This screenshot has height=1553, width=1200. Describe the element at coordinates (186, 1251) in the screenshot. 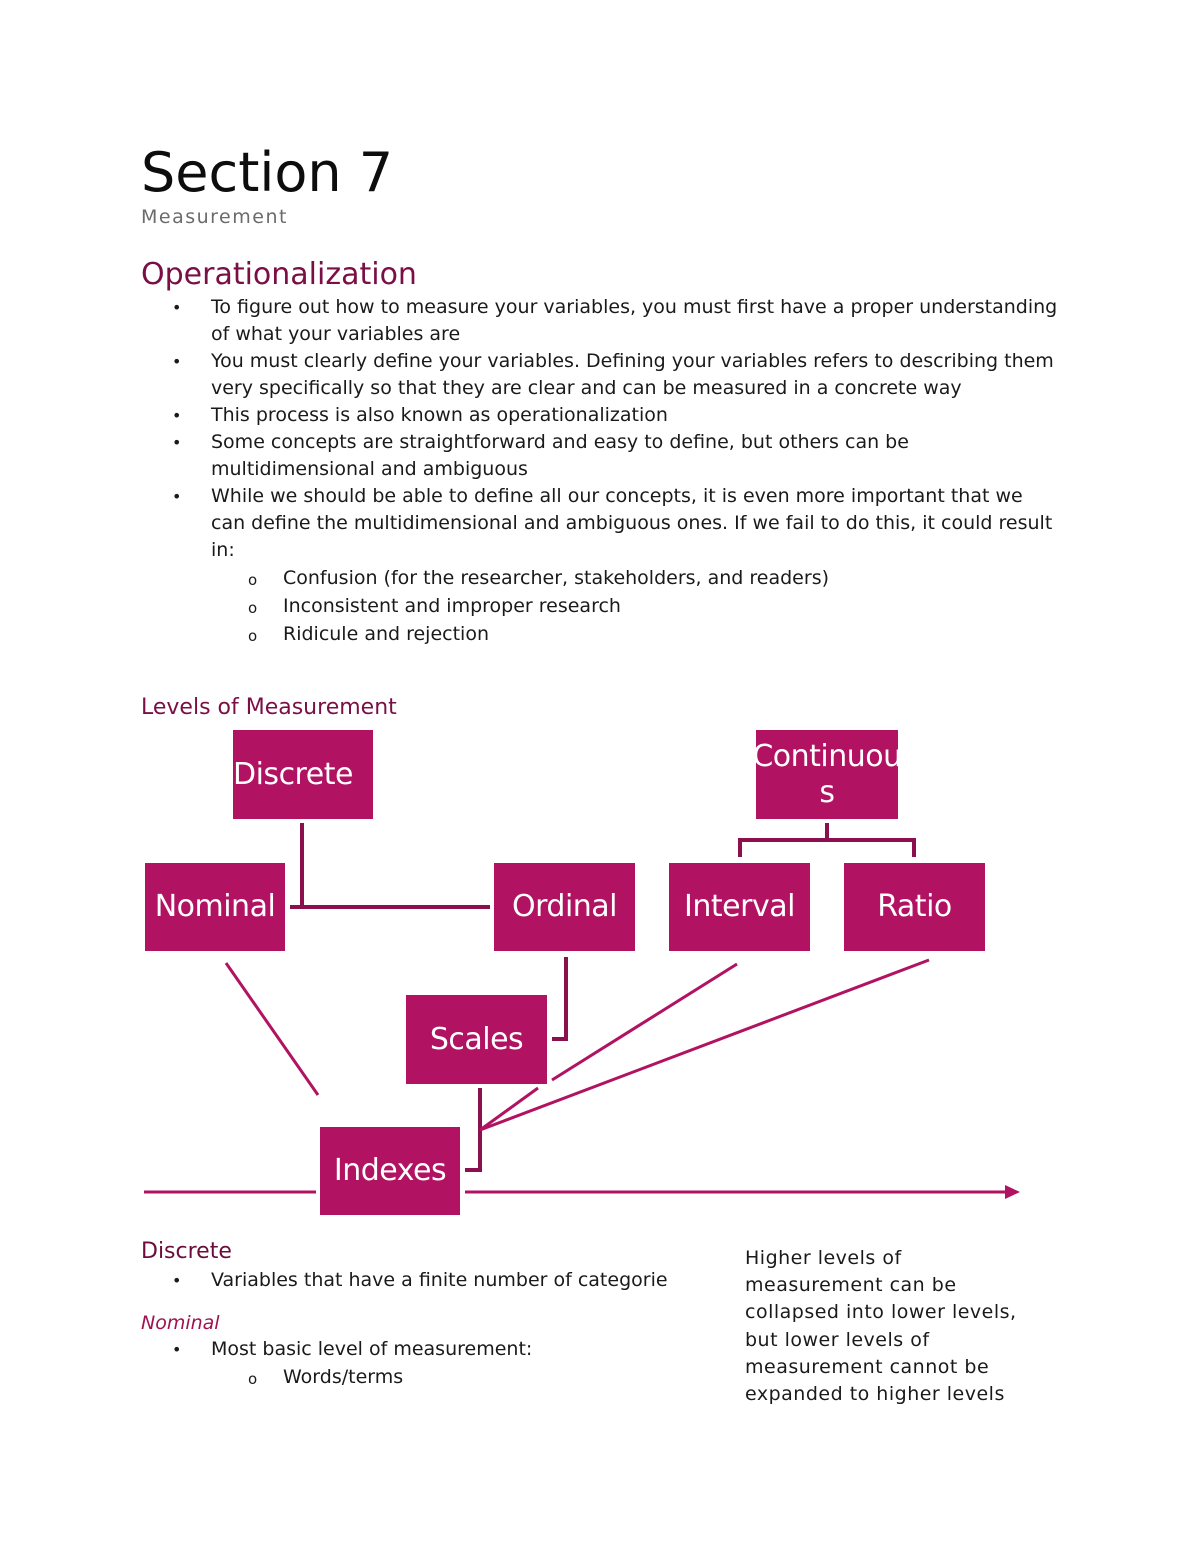

I see `heading-discrete: Discrete` at that location.